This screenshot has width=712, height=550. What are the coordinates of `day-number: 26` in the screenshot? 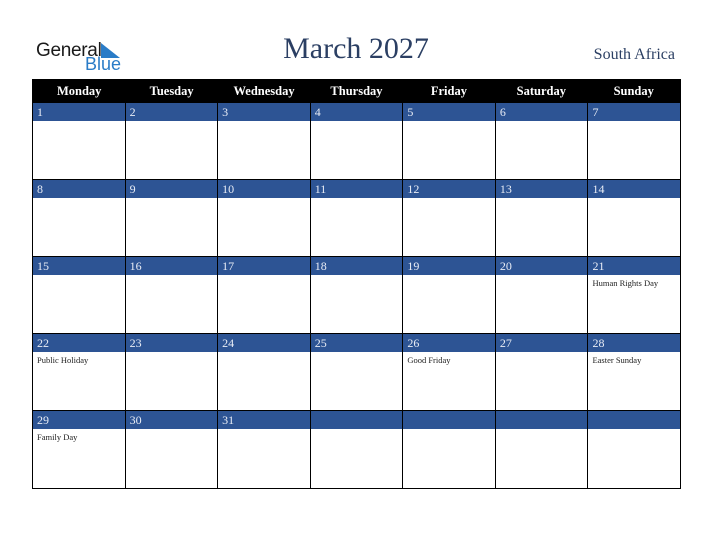 It's located at (449, 343).